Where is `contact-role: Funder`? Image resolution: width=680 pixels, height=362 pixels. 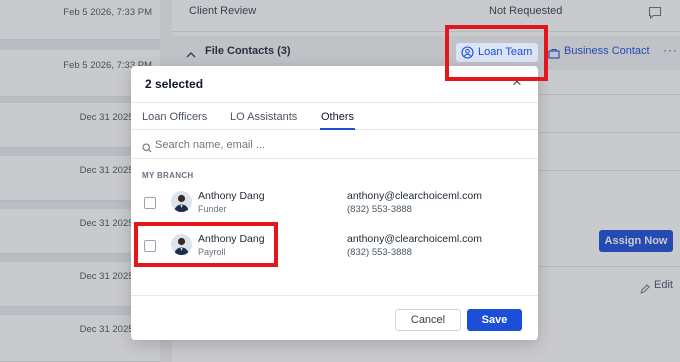 contact-role: Funder is located at coordinates (212, 209).